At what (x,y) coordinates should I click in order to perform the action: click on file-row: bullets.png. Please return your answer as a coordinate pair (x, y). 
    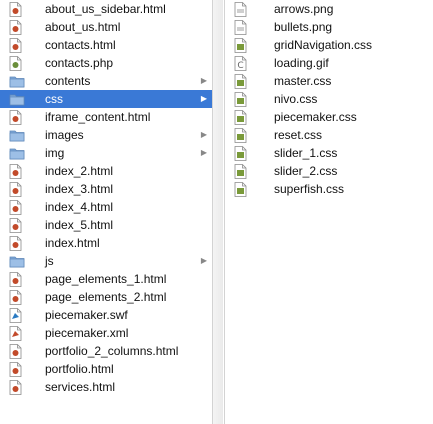
    Looking at the image, I should click on (329, 27).